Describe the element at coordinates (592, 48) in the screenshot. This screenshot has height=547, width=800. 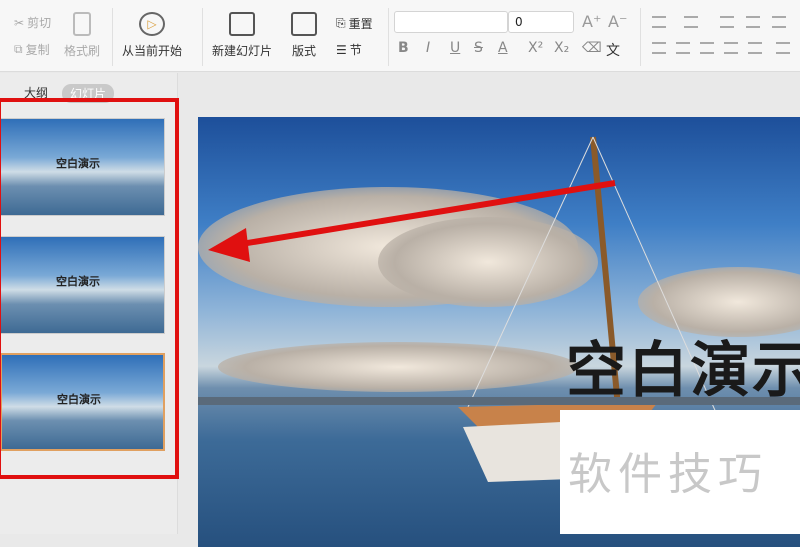
I see `eraser-icon: ⌫` at that location.